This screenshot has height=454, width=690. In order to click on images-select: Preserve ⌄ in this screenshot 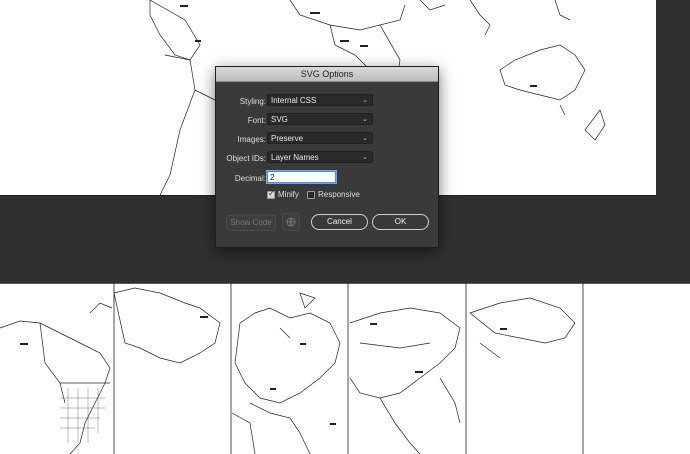, I will do `click(320, 138)`.